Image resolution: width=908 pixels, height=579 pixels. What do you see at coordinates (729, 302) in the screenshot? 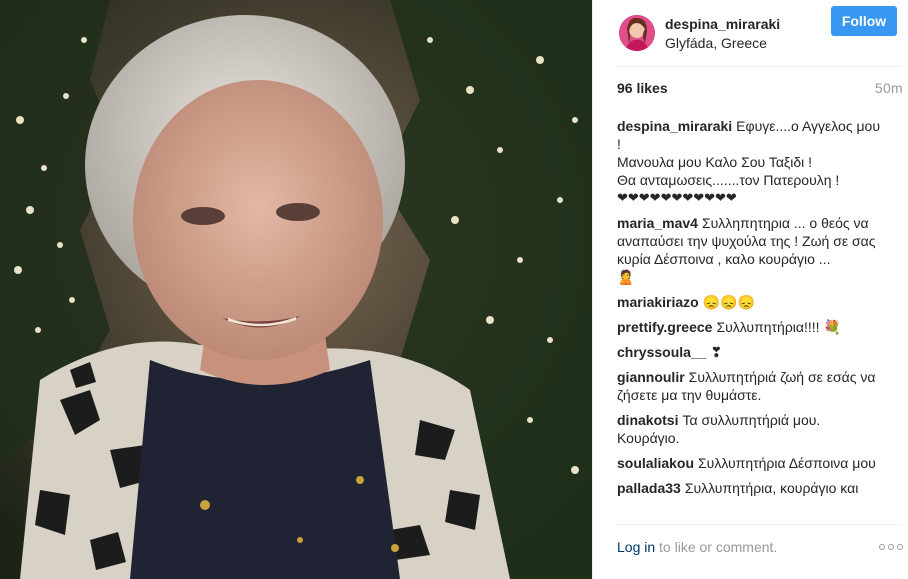
I see `comment-text: 😞😞😞` at bounding box center [729, 302].